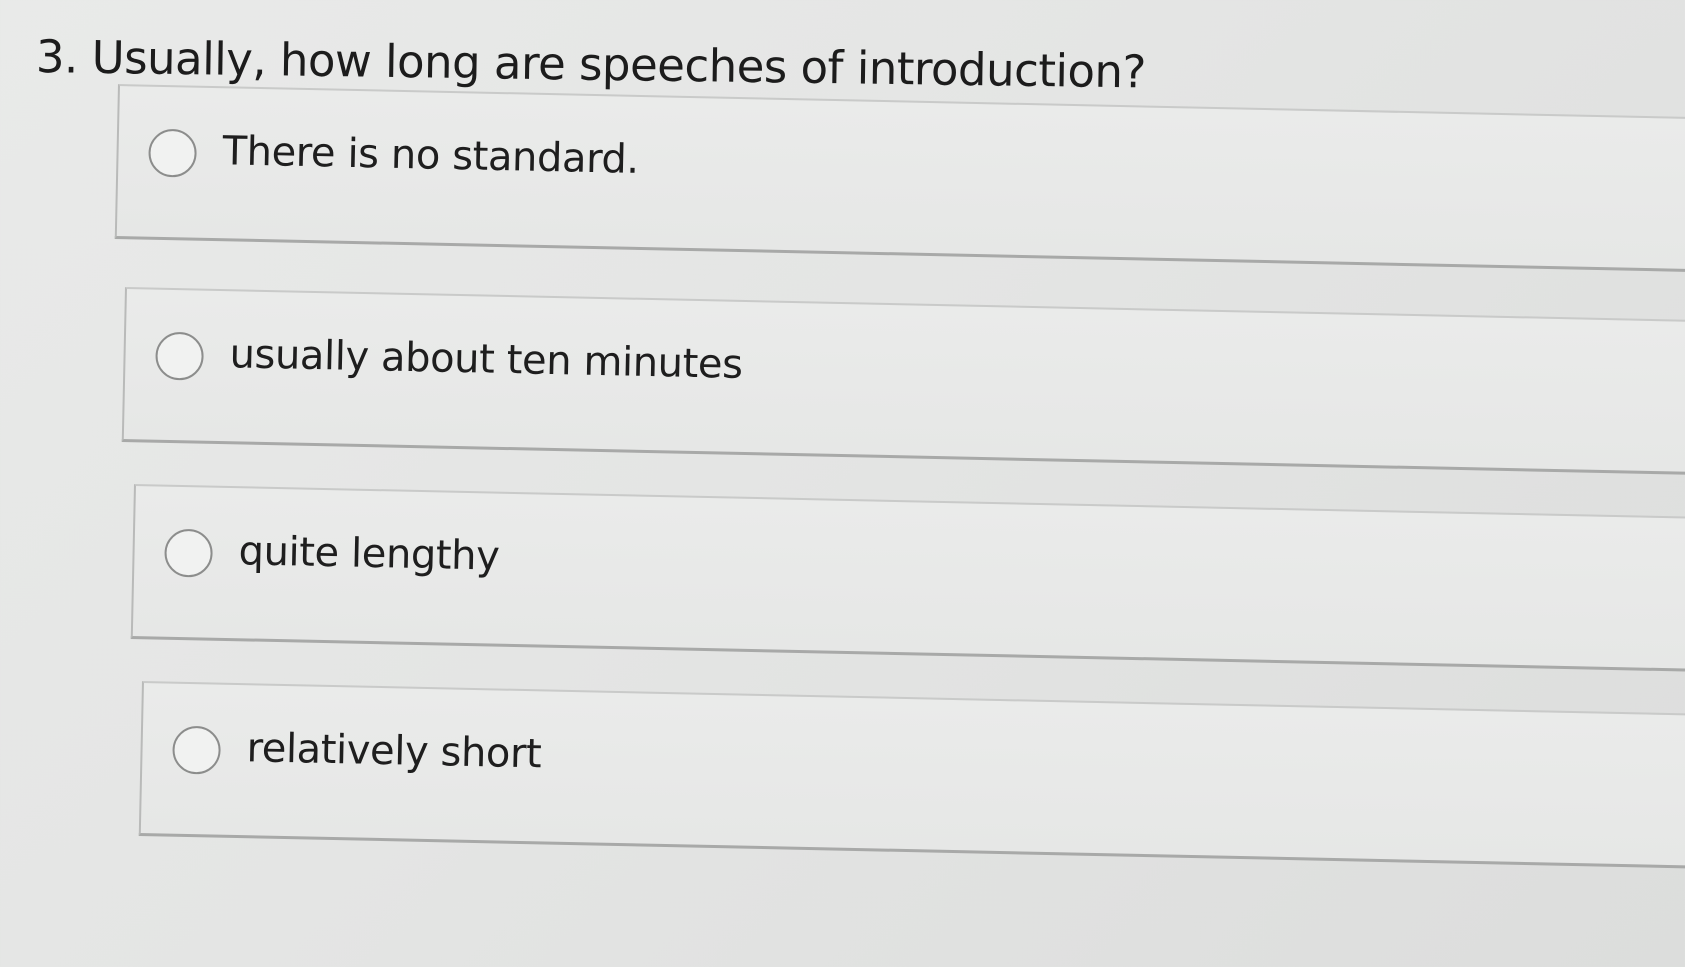 This screenshot has width=1685, height=967. What do you see at coordinates (394, 751) in the screenshot?
I see `answer-option-label: relatively short` at bounding box center [394, 751].